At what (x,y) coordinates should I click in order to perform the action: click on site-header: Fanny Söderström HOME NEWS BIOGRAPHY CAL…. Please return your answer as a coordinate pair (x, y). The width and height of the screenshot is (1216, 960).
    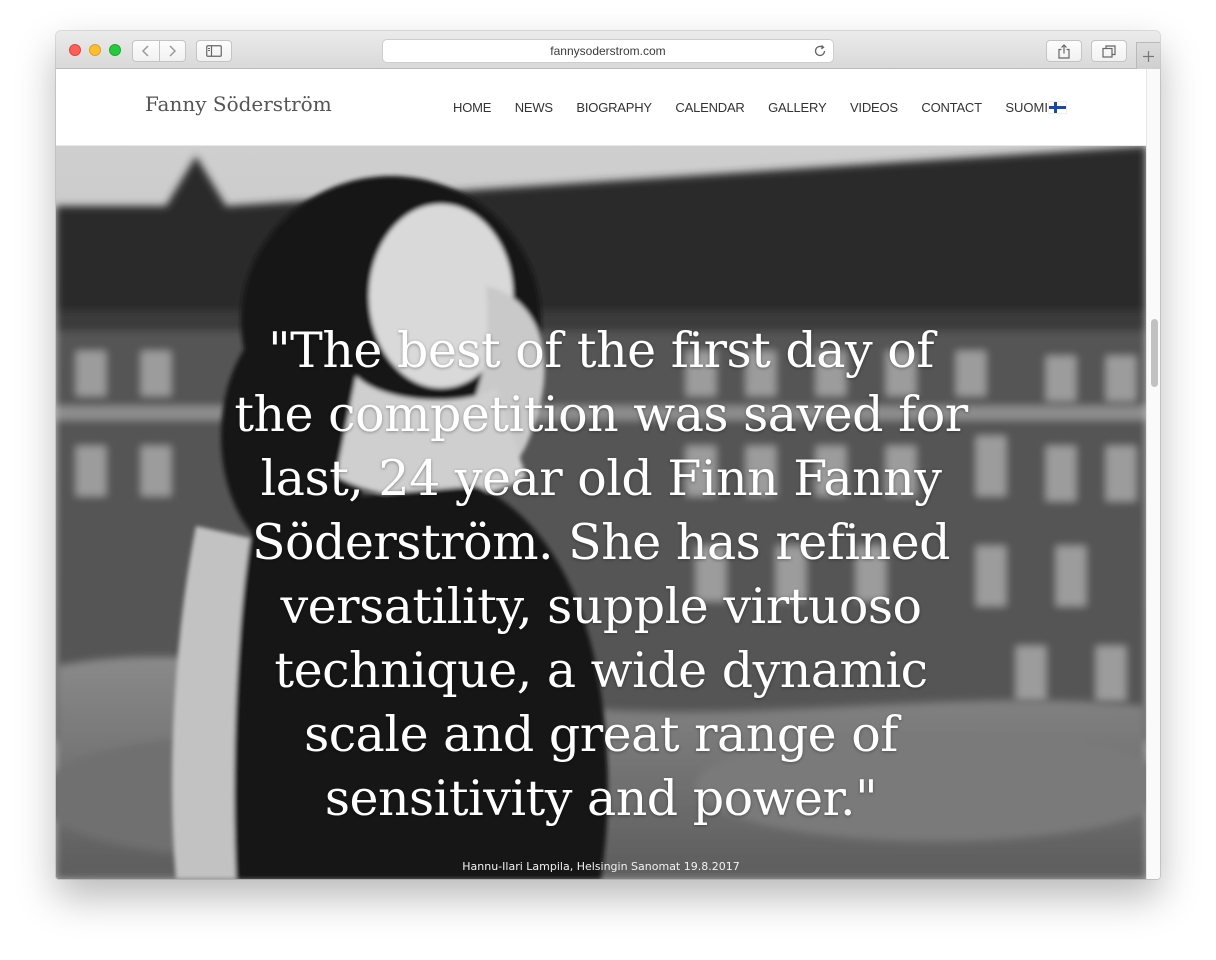
    Looking at the image, I should click on (601, 107).